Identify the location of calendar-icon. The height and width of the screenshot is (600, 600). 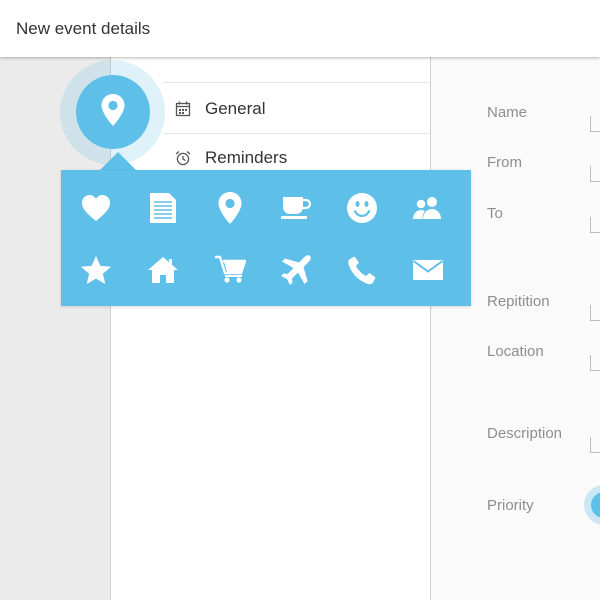
(183, 109).